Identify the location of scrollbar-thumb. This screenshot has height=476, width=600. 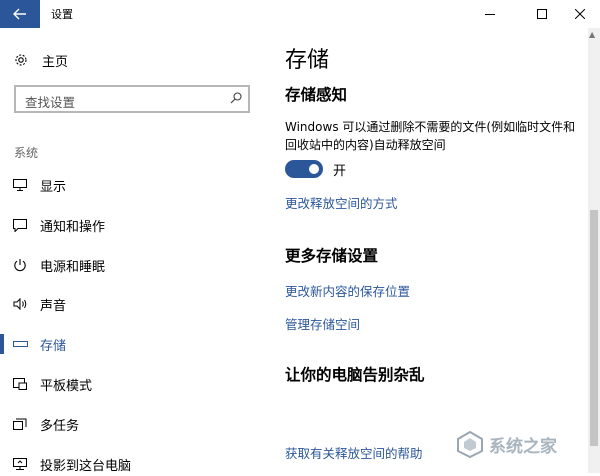
(594, 328).